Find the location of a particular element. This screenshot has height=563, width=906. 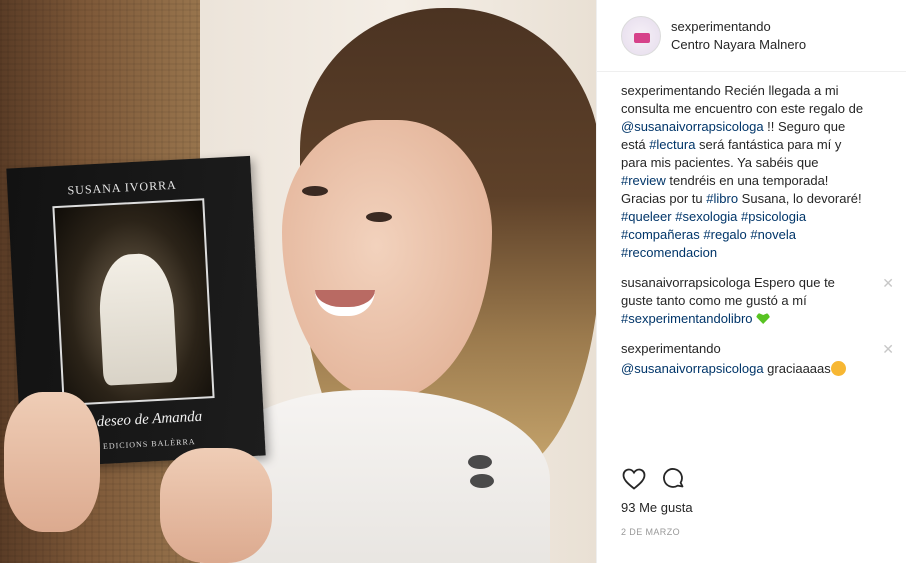

action-bar is located at coordinates (654, 479).